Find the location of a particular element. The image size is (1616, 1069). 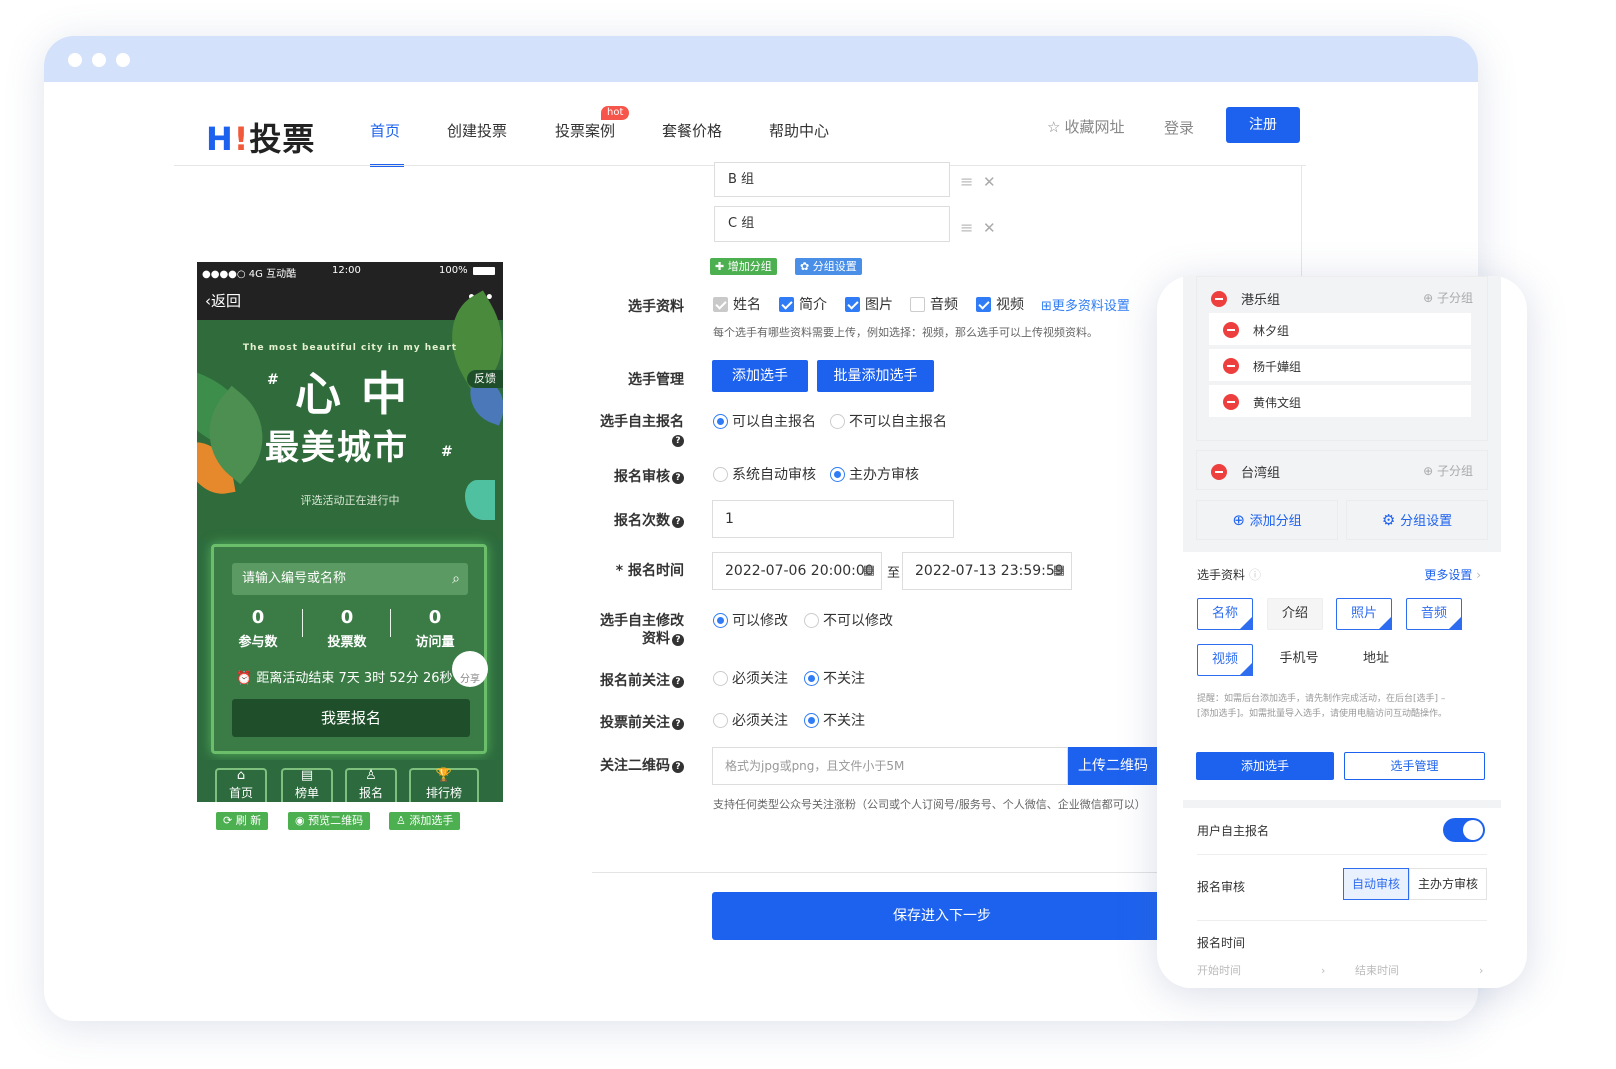

save-next-button: 保存进入下一步 is located at coordinates (942, 916).